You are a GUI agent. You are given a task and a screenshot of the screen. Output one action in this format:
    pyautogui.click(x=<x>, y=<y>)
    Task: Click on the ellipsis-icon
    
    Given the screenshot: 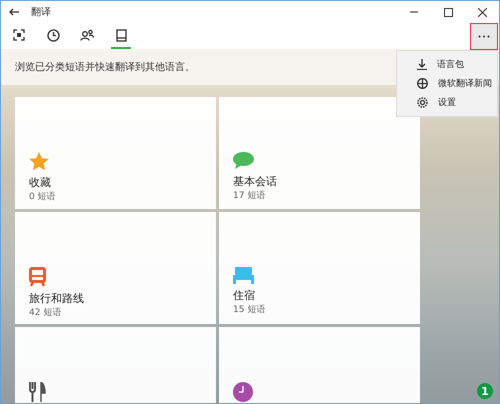 What is the action you would take?
    pyautogui.click(x=484, y=36)
    